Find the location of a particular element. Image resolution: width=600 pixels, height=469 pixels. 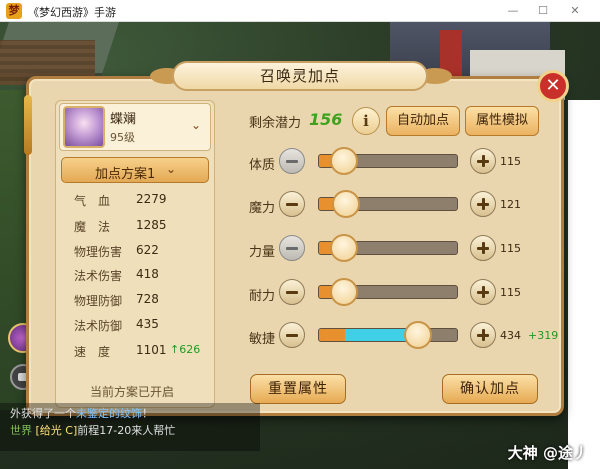

slider-track-agility is located at coordinates (388, 335).